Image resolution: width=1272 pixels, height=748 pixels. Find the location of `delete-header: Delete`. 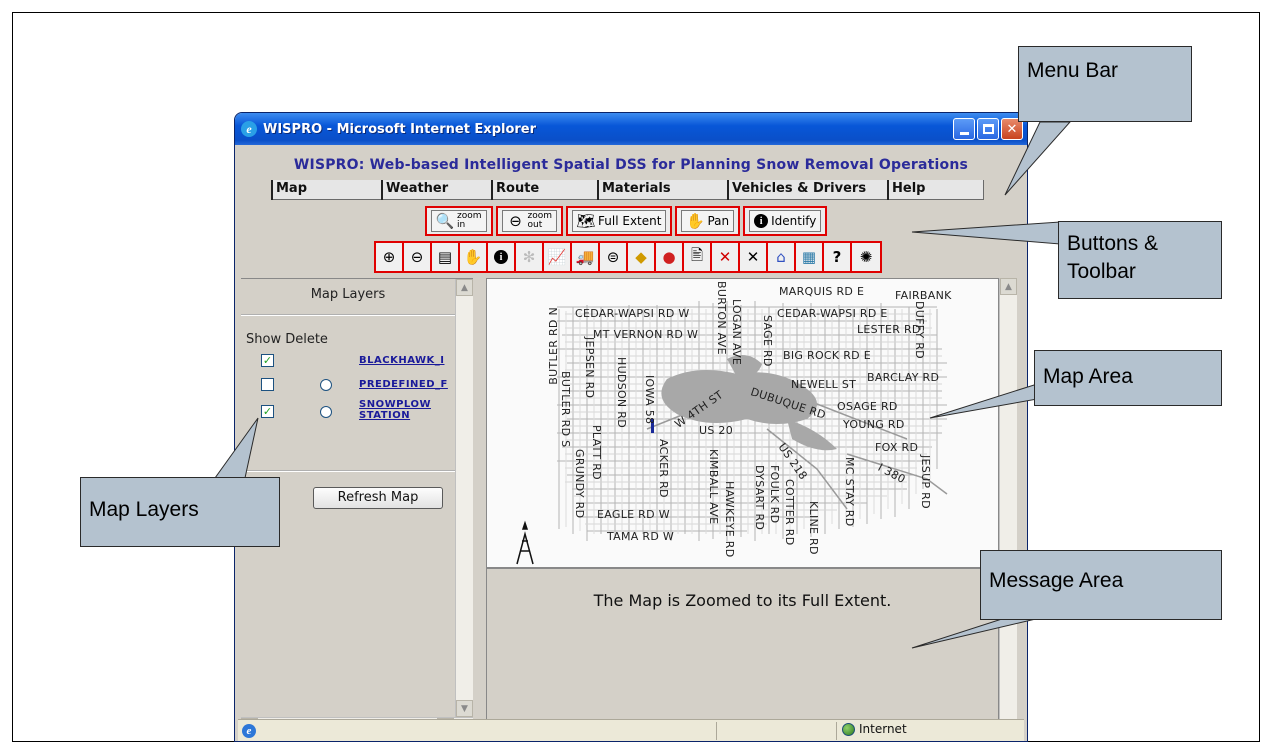

delete-header: Delete is located at coordinates (306, 339).